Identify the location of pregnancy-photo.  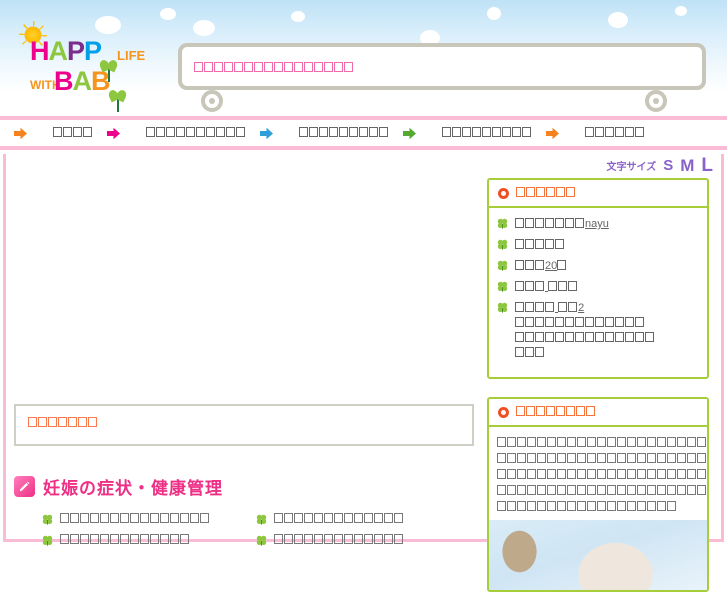
(598, 555).